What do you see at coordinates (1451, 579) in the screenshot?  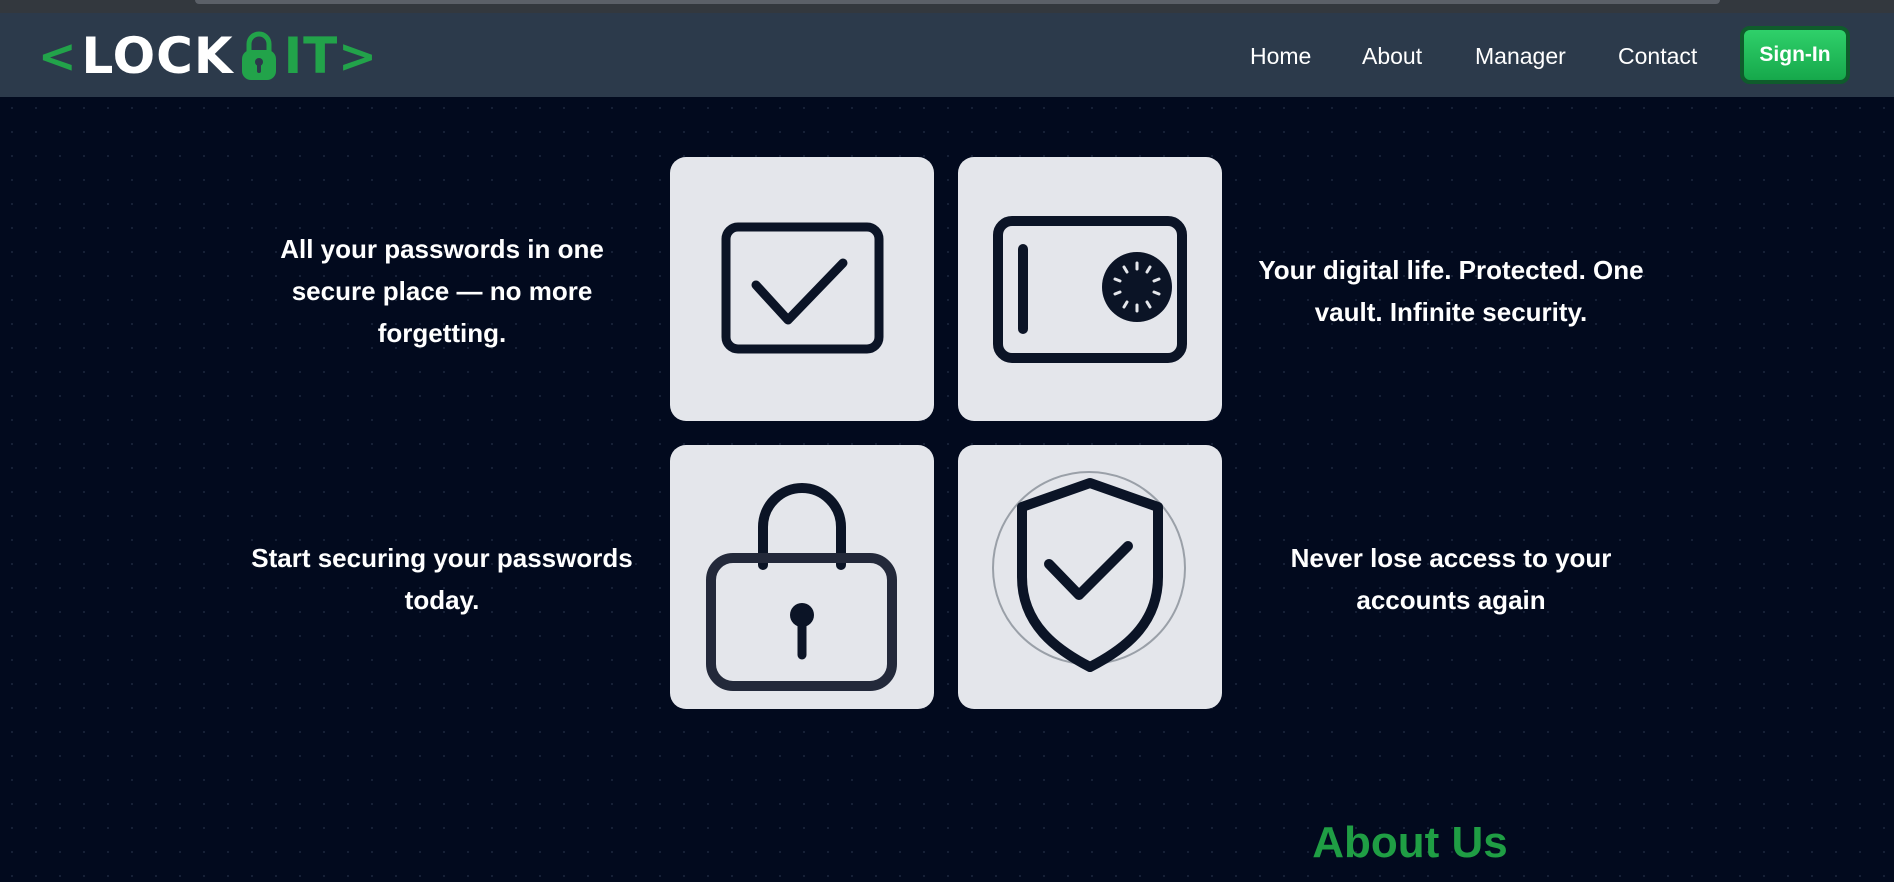 I see `caption-bottom-right: Never lose access to your accounts again` at bounding box center [1451, 579].